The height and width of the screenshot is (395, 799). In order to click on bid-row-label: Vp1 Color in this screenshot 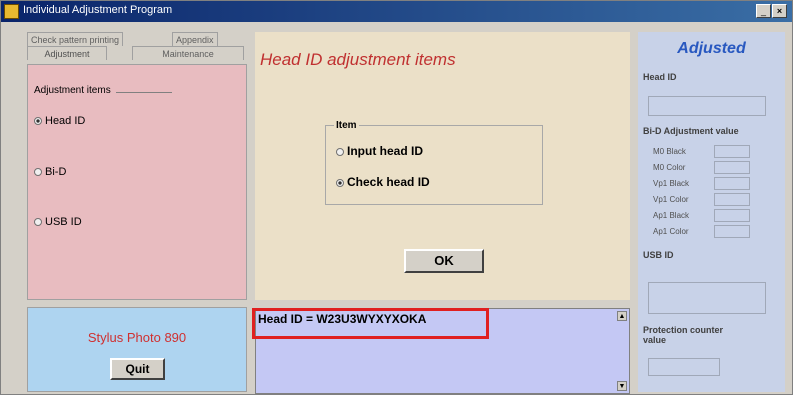, I will do `click(671, 199)`.